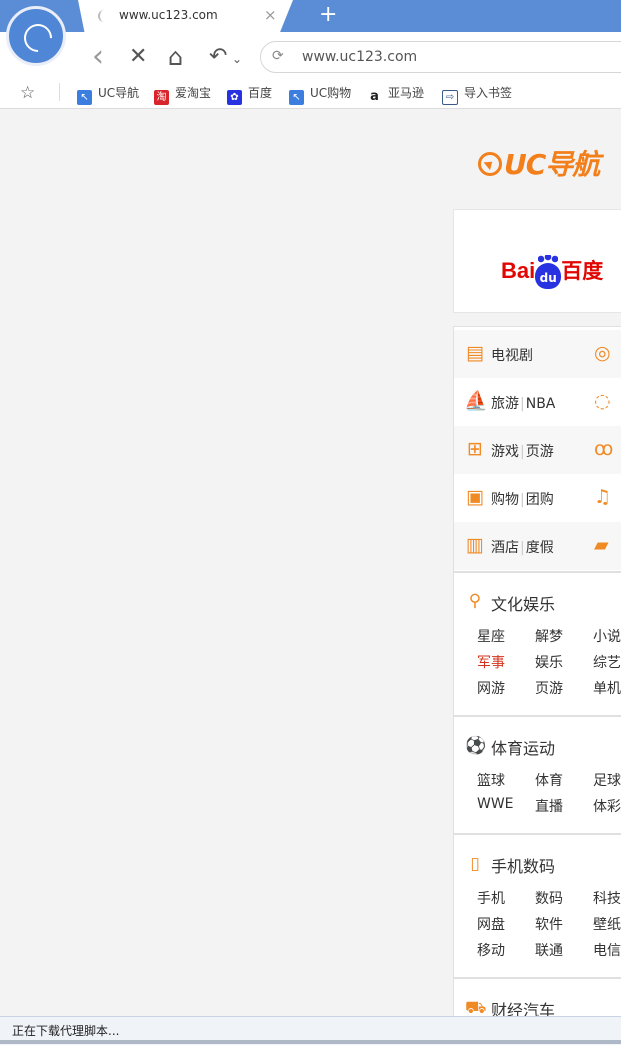  I want to click on link: 星座, so click(491, 636).